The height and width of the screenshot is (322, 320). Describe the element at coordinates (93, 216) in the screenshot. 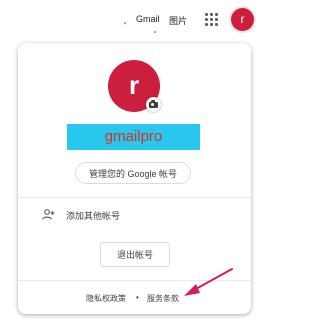

I see `add-account-label: 添加其他帐号` at that location.